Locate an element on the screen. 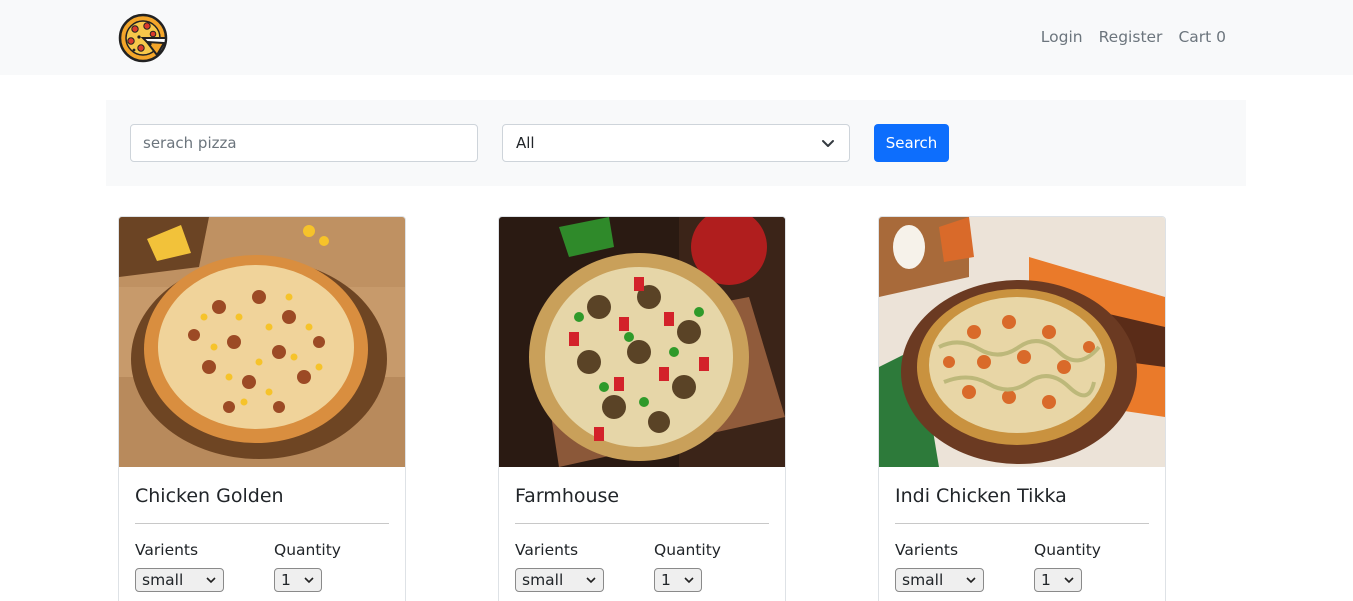 The height and width of the screenshot is (601, 1353). pizza-card: Chicken Golden Varients Quantity small 1 is located at coordinates (262, 408).